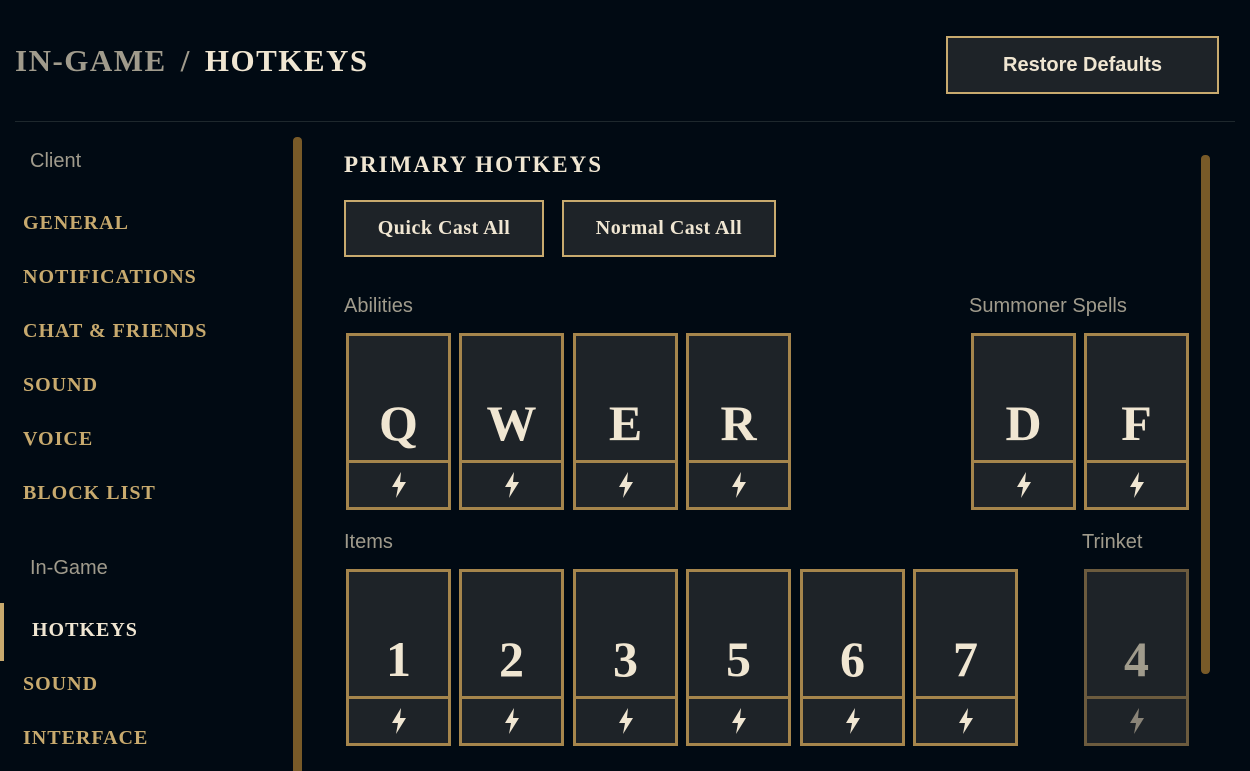  I want to click on key-label: 7, so click(965, 659).